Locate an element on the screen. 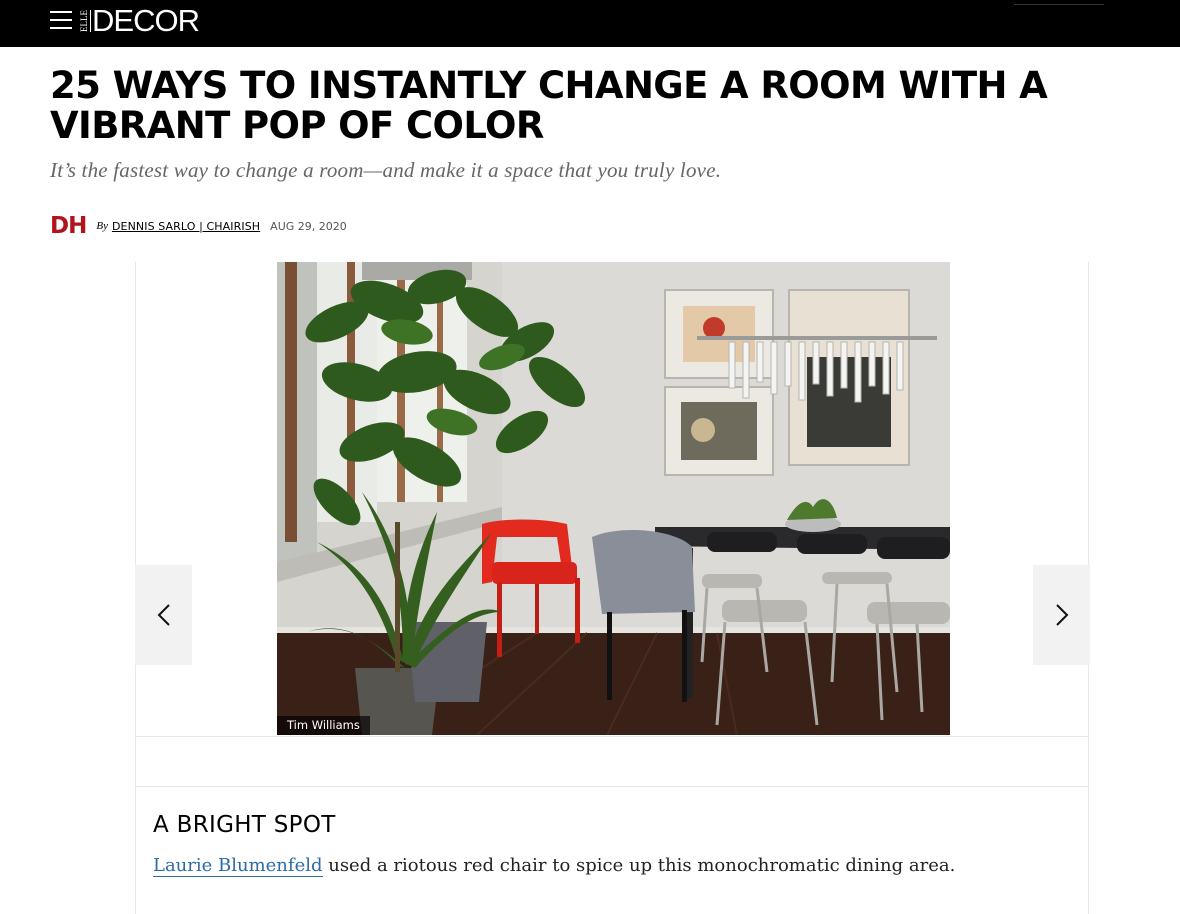 The width and height of the screenshot is (1180, 914). chevron-right-icon is located at coordinates (1061, 615).